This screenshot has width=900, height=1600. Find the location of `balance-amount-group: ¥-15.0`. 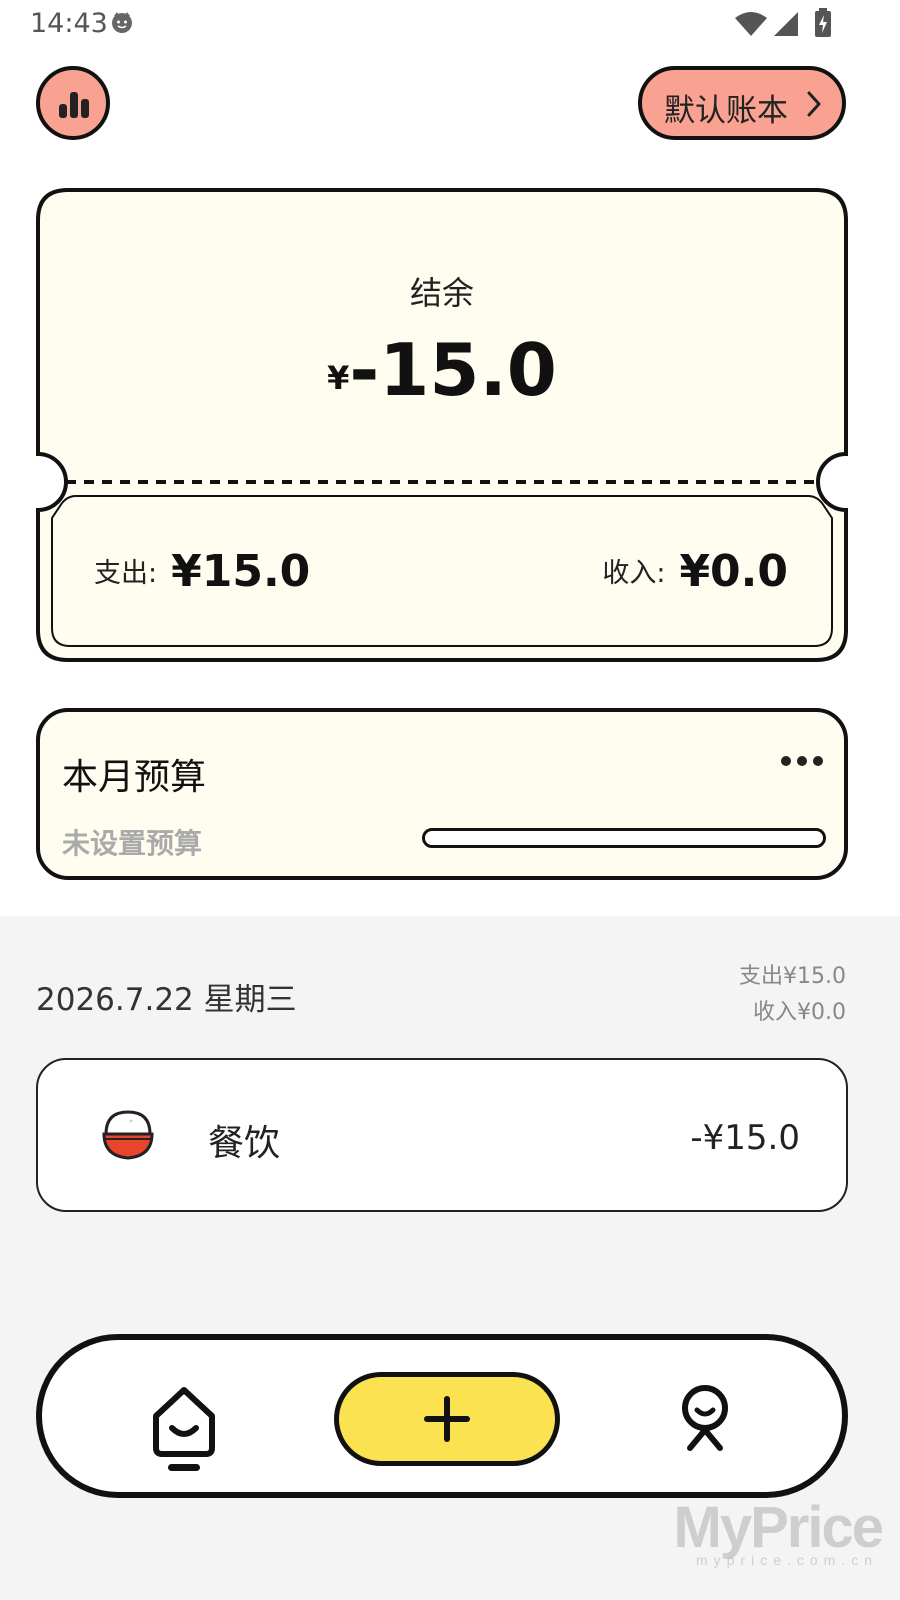

balance-amount-group: ¥-15.0 is located at coordinates (442, 370).